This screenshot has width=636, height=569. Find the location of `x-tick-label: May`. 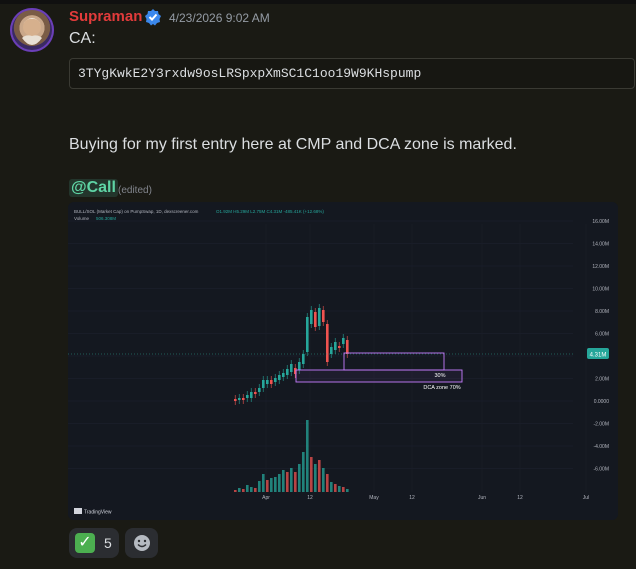

x-tick-label: May is located at coordinates (374, 498).